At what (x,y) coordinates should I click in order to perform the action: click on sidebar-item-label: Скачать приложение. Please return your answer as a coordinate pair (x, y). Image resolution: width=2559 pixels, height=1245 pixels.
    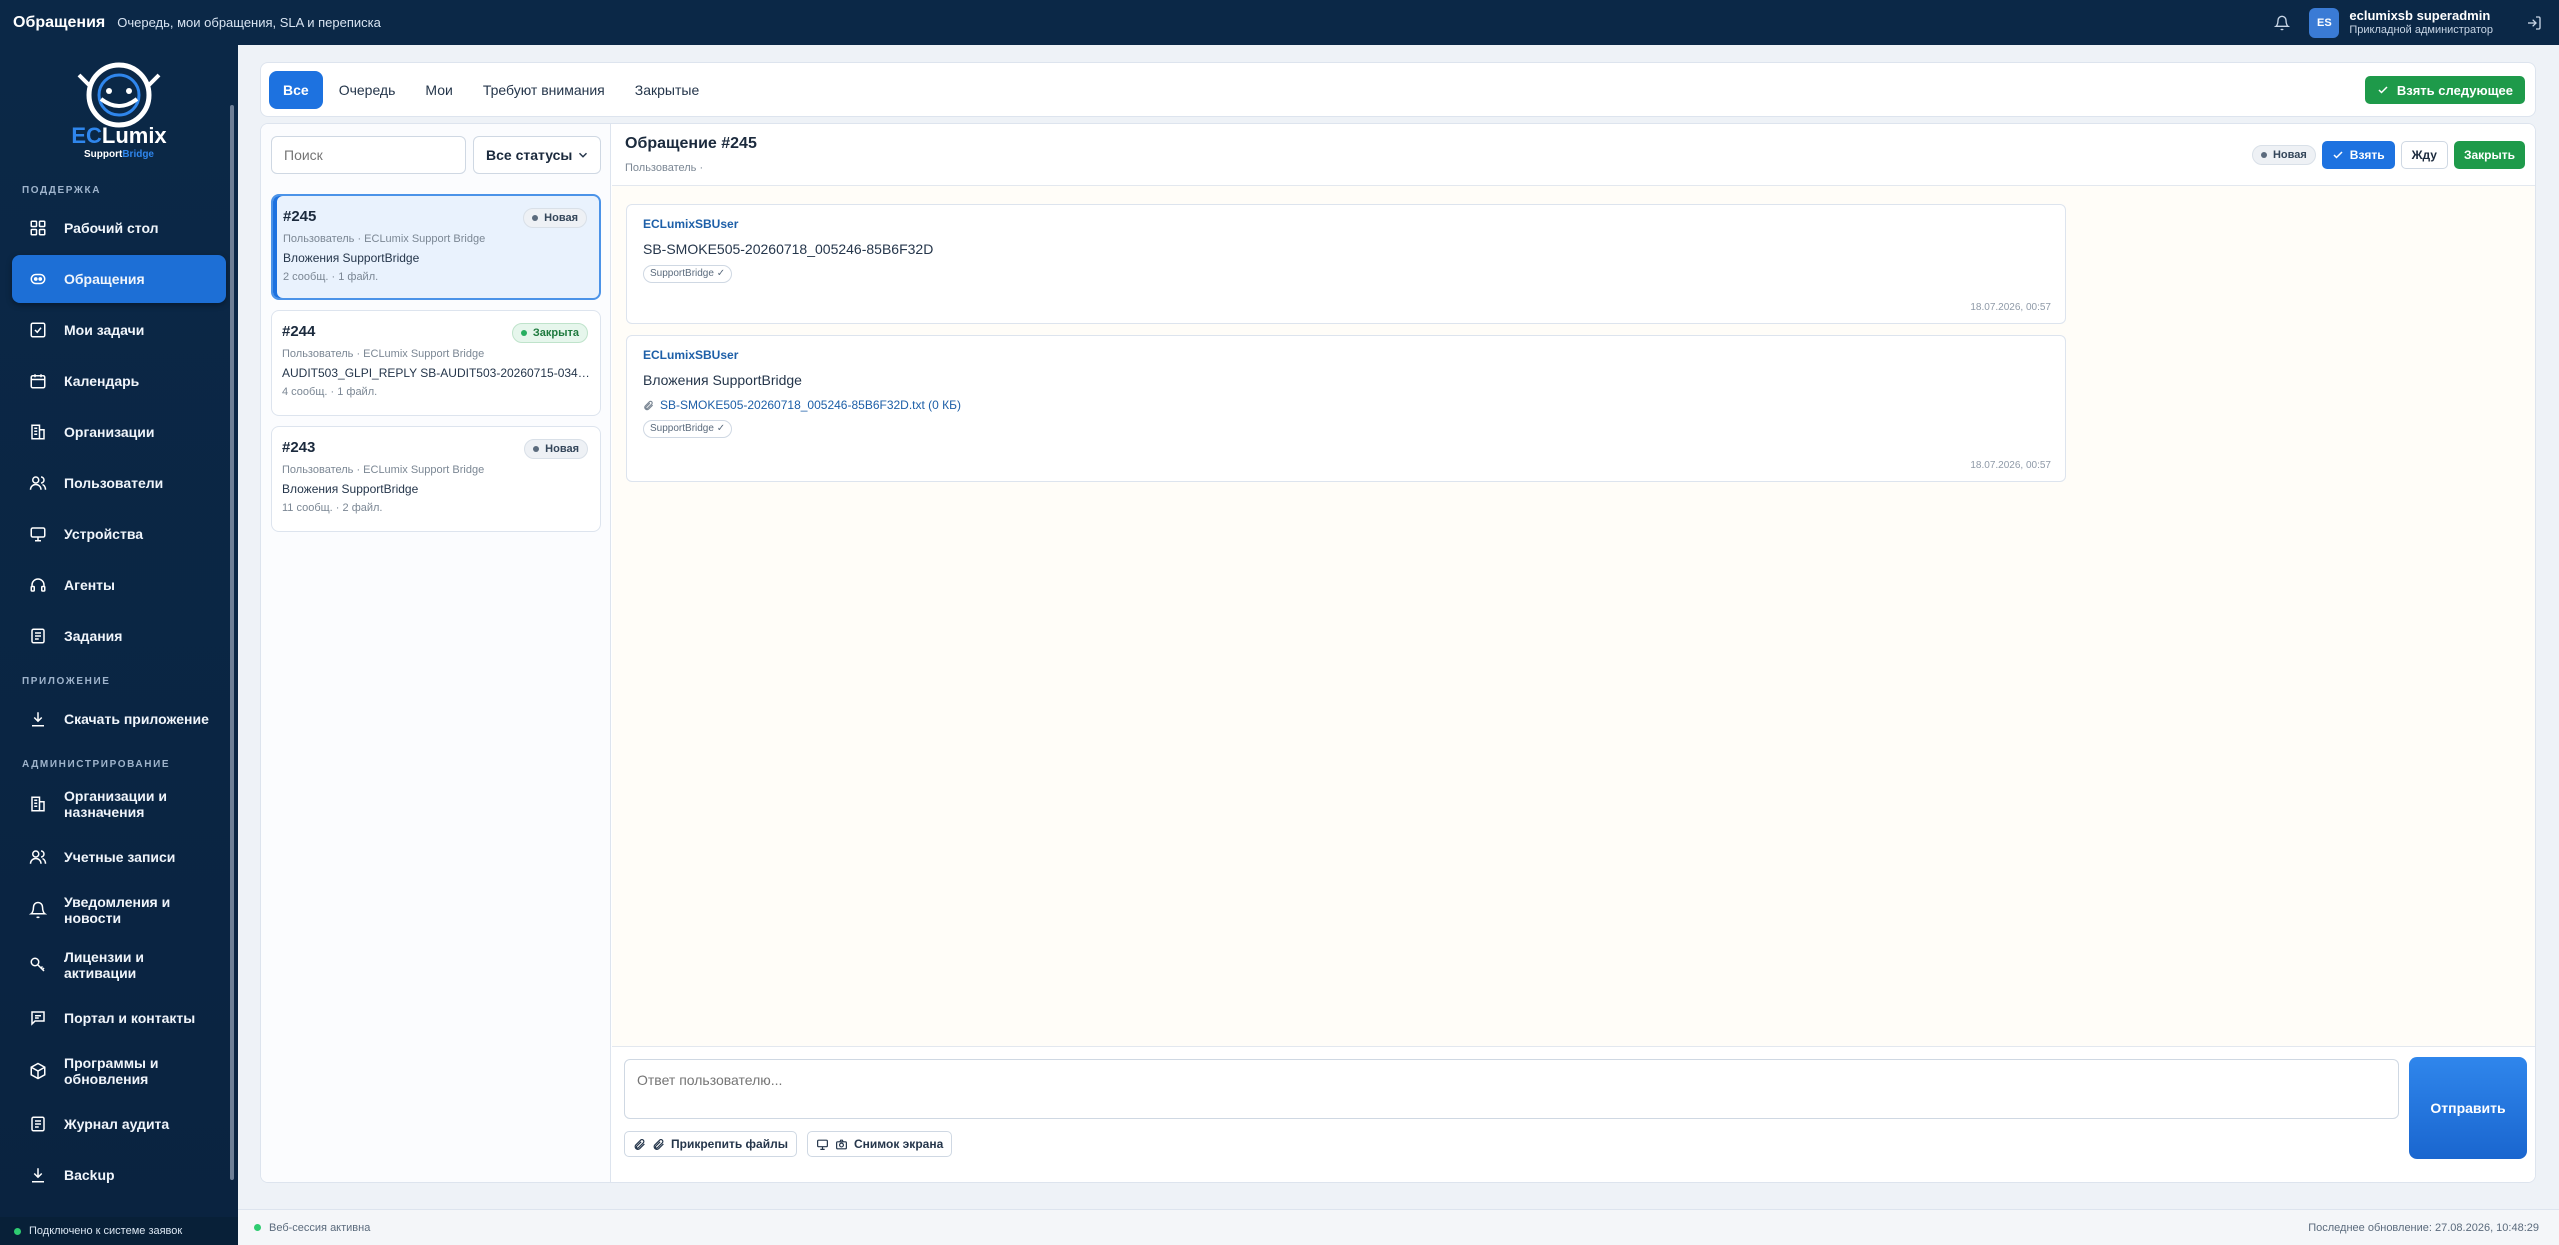
    Looking at the image, I should click on (136, 719).